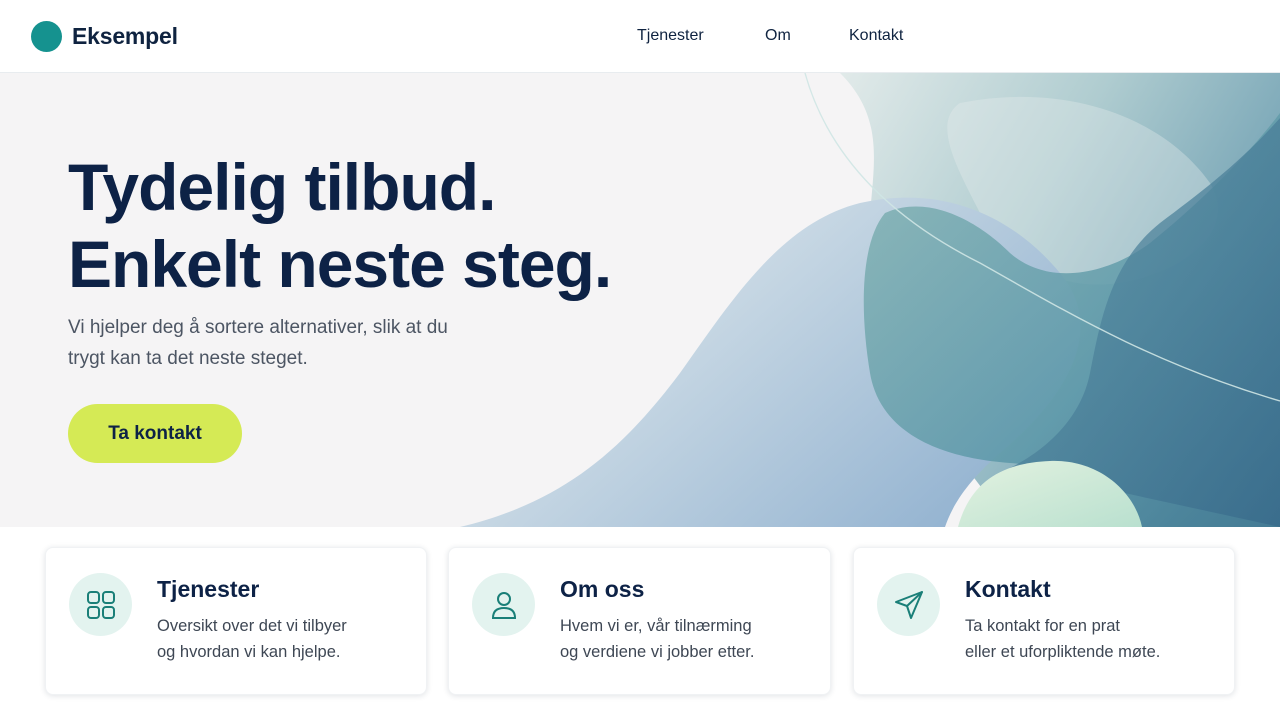 The height and width of the screenshot is (720, 1280). I want to click on card-description-line-1: Hvem vi er, vår tilnærming, so click(656, 626).